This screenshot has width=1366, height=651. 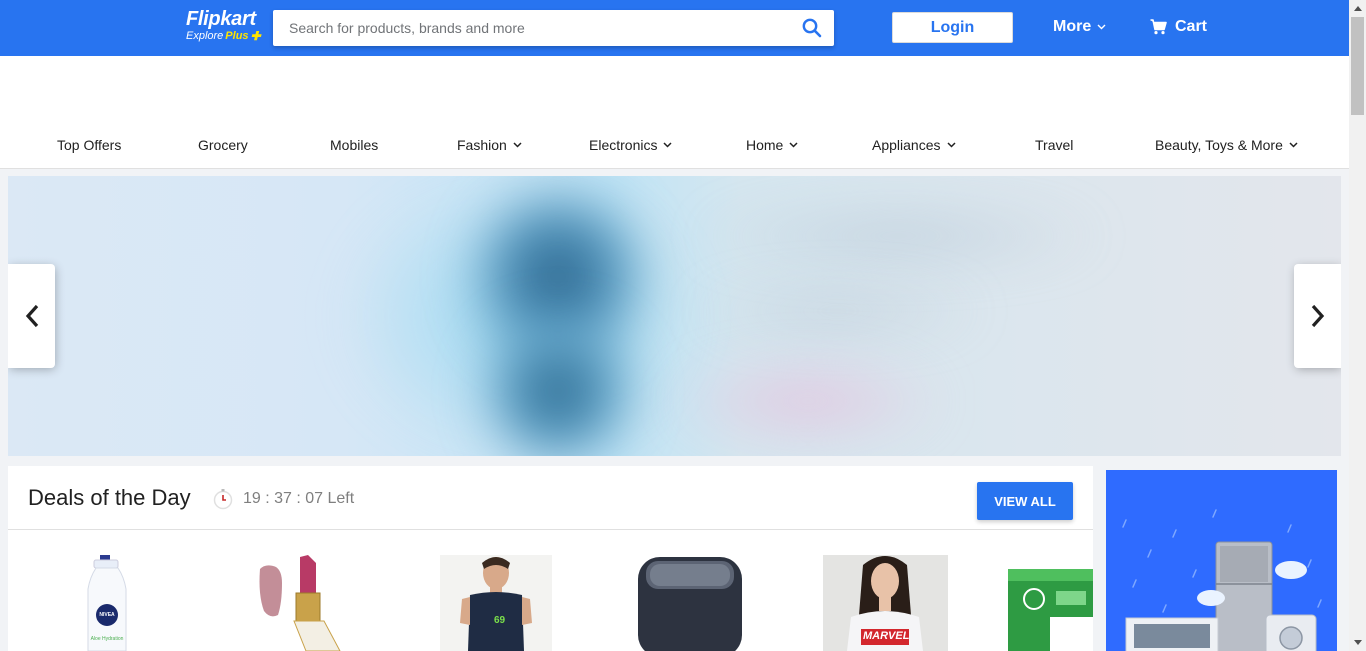 What do you see at coordinates (1072, 26) in the screenshot?
I see `more-label: More` at bounding box center [1072, 26].